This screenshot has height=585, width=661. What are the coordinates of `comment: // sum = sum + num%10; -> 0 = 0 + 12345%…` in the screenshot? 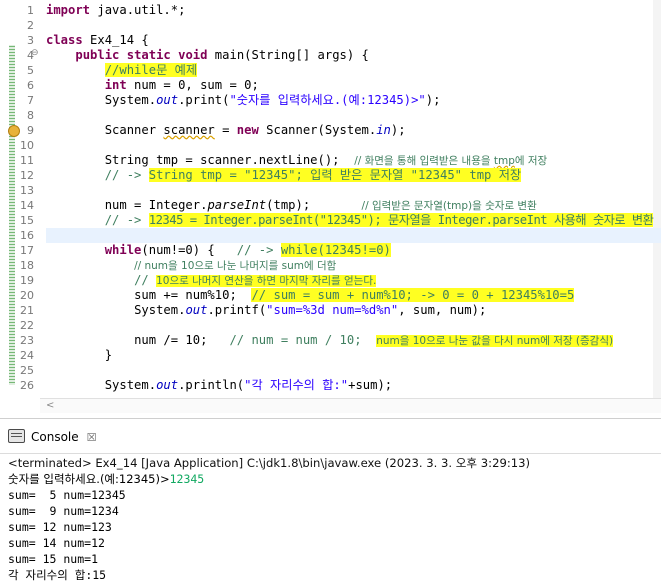 It's located at (413, 295).